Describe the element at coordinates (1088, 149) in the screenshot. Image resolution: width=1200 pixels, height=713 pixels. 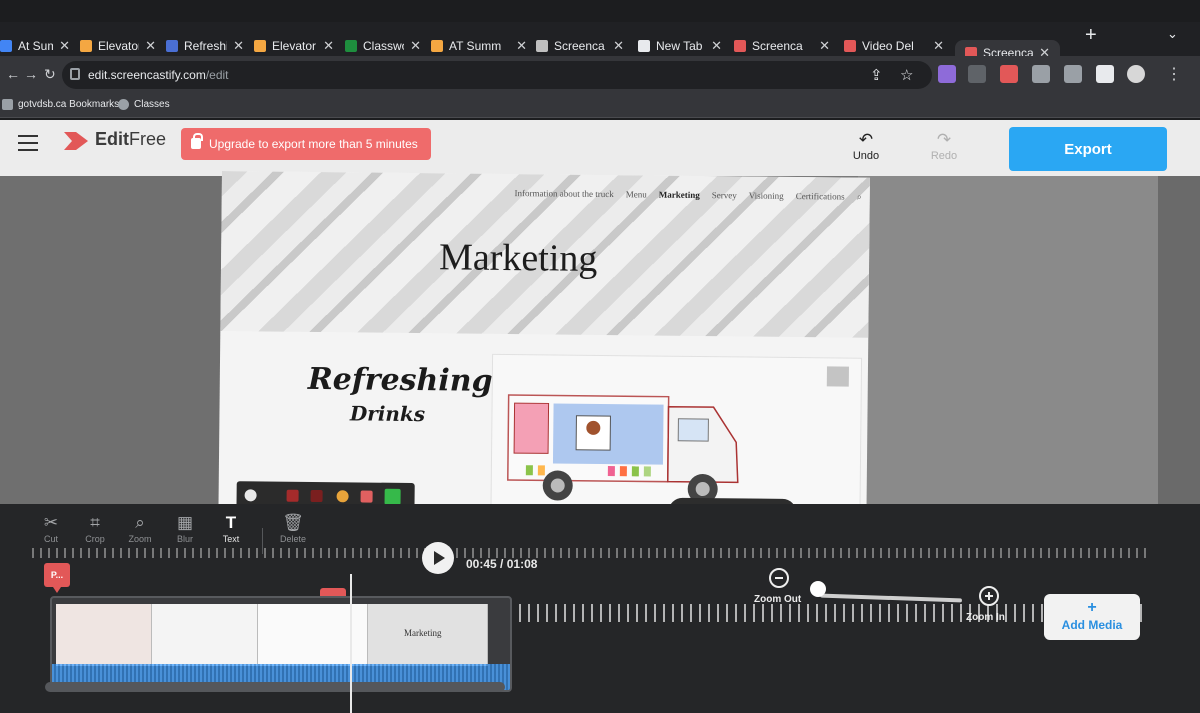
I see `export-button: Export` at that location.